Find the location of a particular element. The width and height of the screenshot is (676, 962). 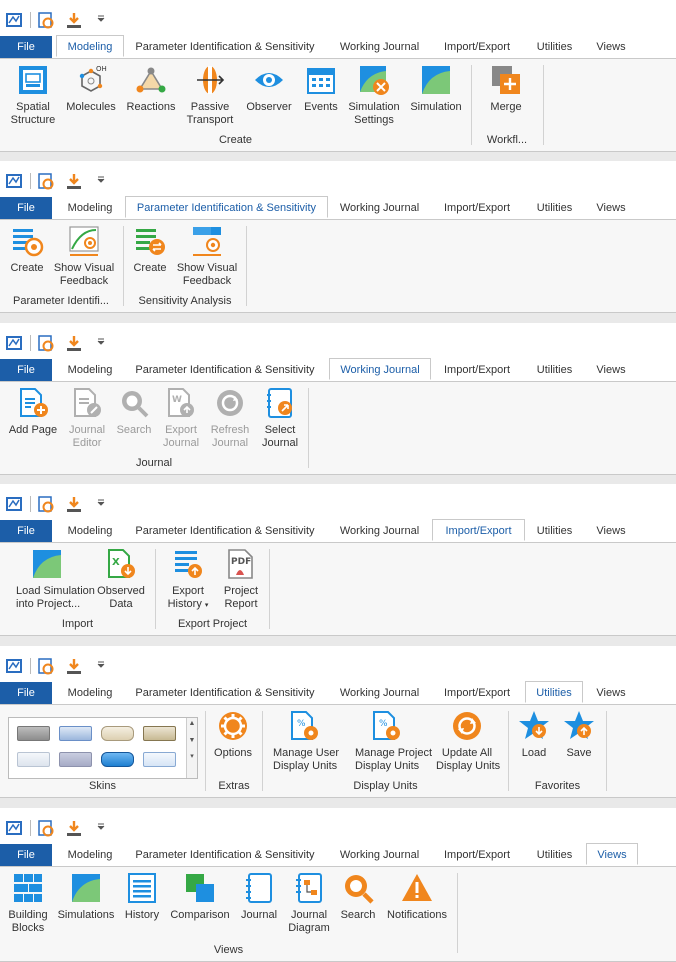

export-history-icon is located at coordinates (188, 564).